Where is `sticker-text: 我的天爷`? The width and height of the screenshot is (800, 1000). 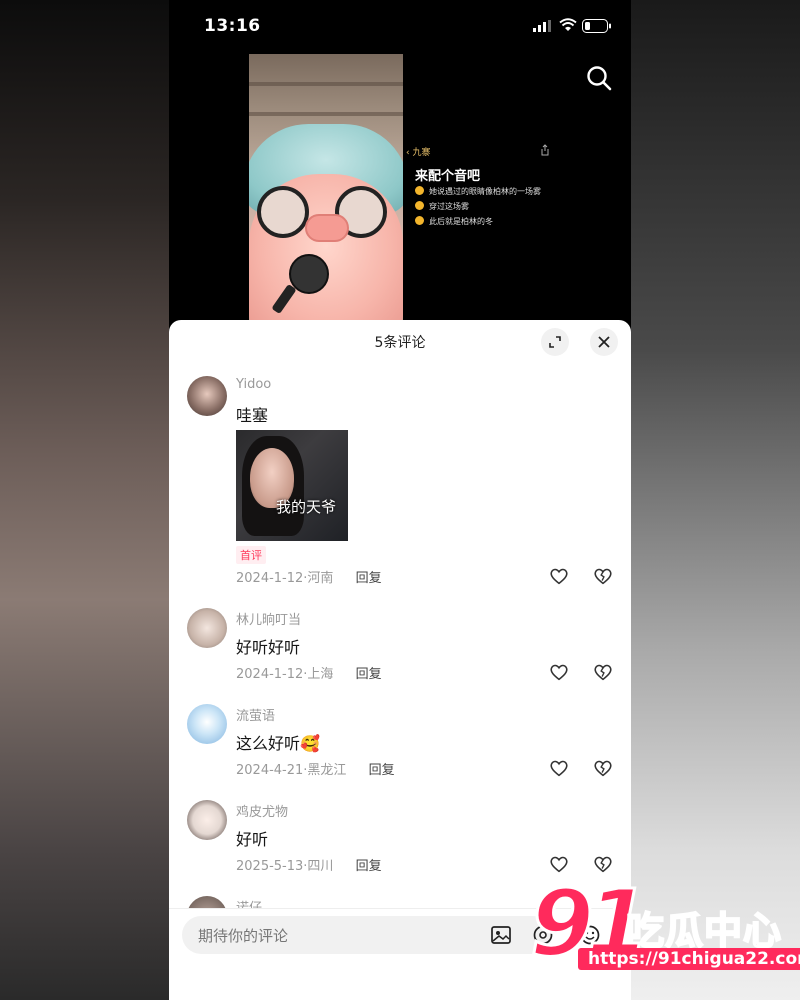 sticker-text: 我的天爷 is located at coordinates (306, 507).